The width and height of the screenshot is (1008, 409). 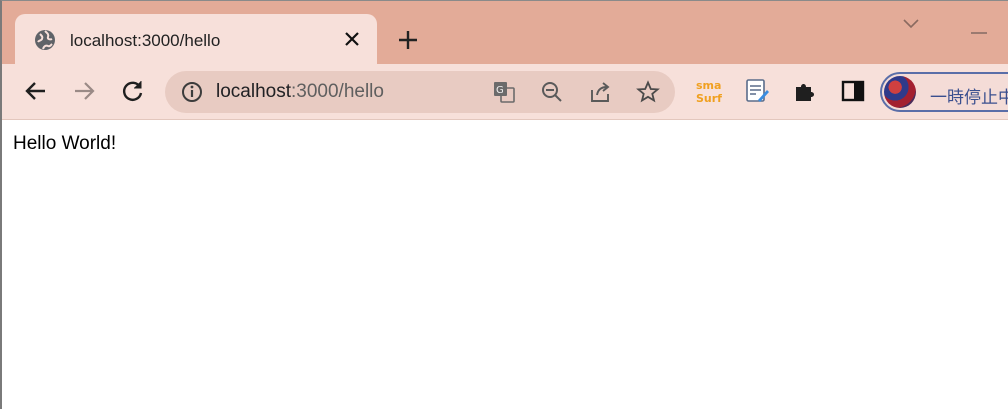 What do you see at coordinates (648, 92) in the screenshot?
I see `star-icon` at bounding box center [648, 92].